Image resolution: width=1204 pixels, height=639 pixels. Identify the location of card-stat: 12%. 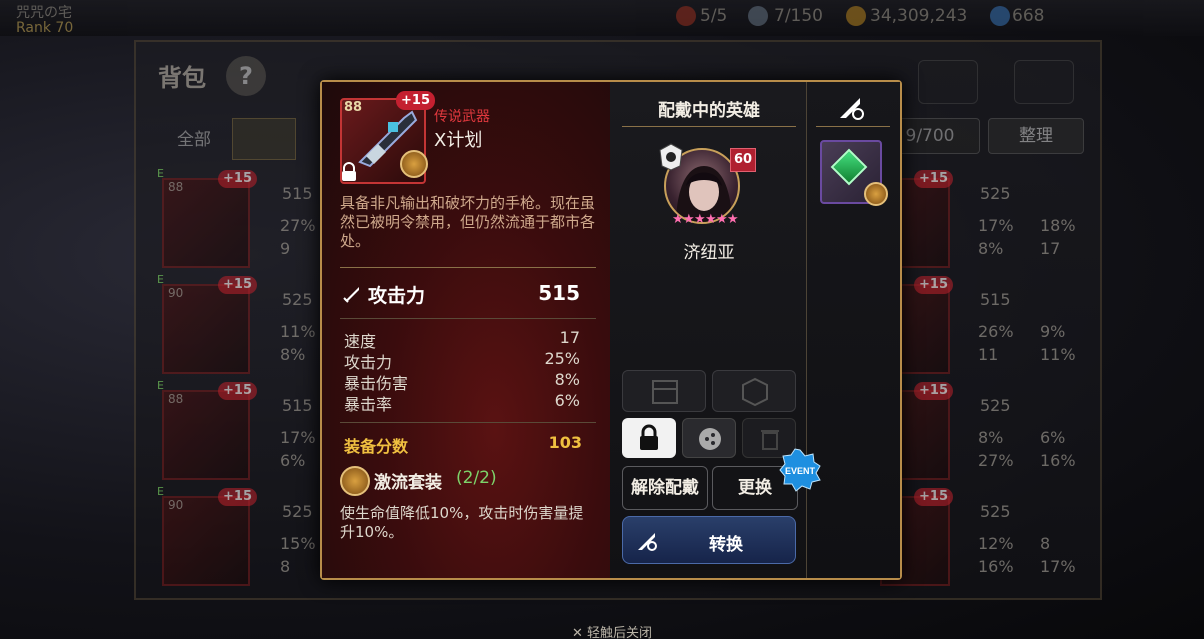
(996, 543).